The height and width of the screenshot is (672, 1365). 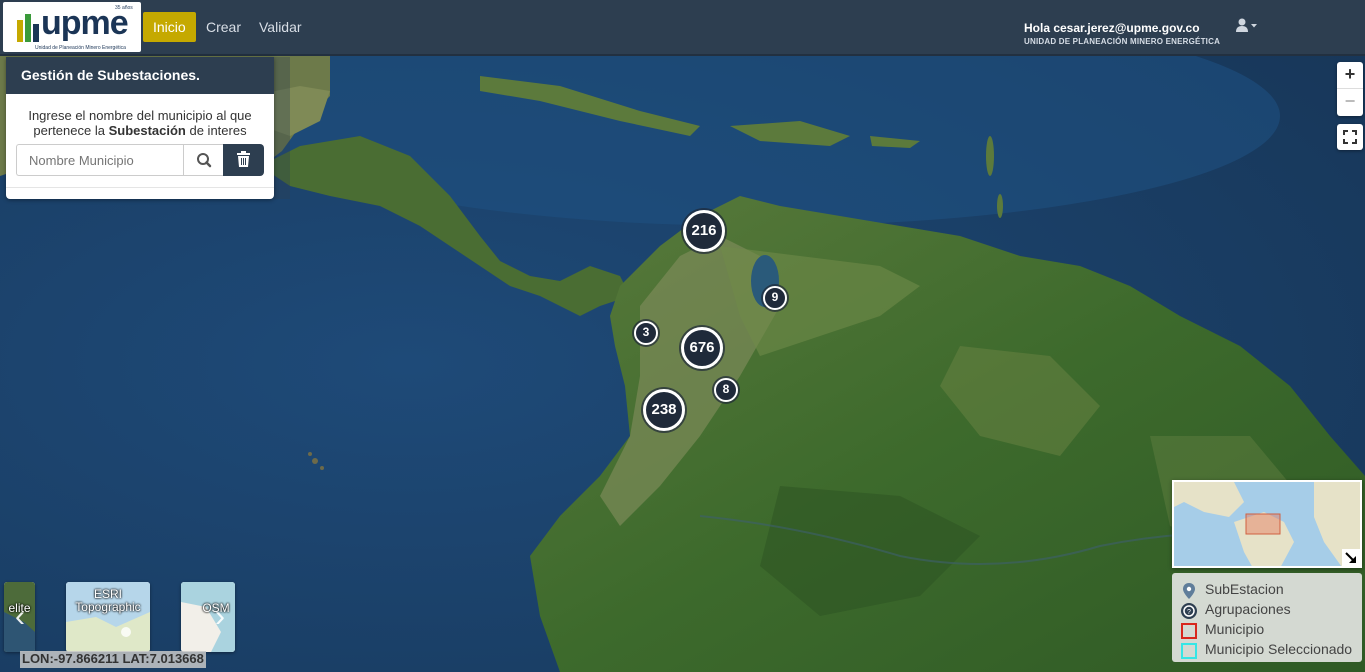 I want to click on logo-mark-icon, so click(x=28, y=28).